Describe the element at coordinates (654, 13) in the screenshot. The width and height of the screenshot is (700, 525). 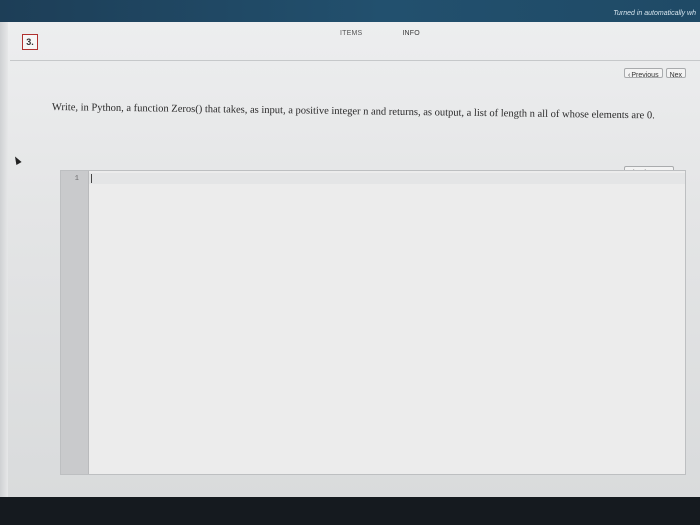
I see `submission-status: Turned in automatically wh` at that location.